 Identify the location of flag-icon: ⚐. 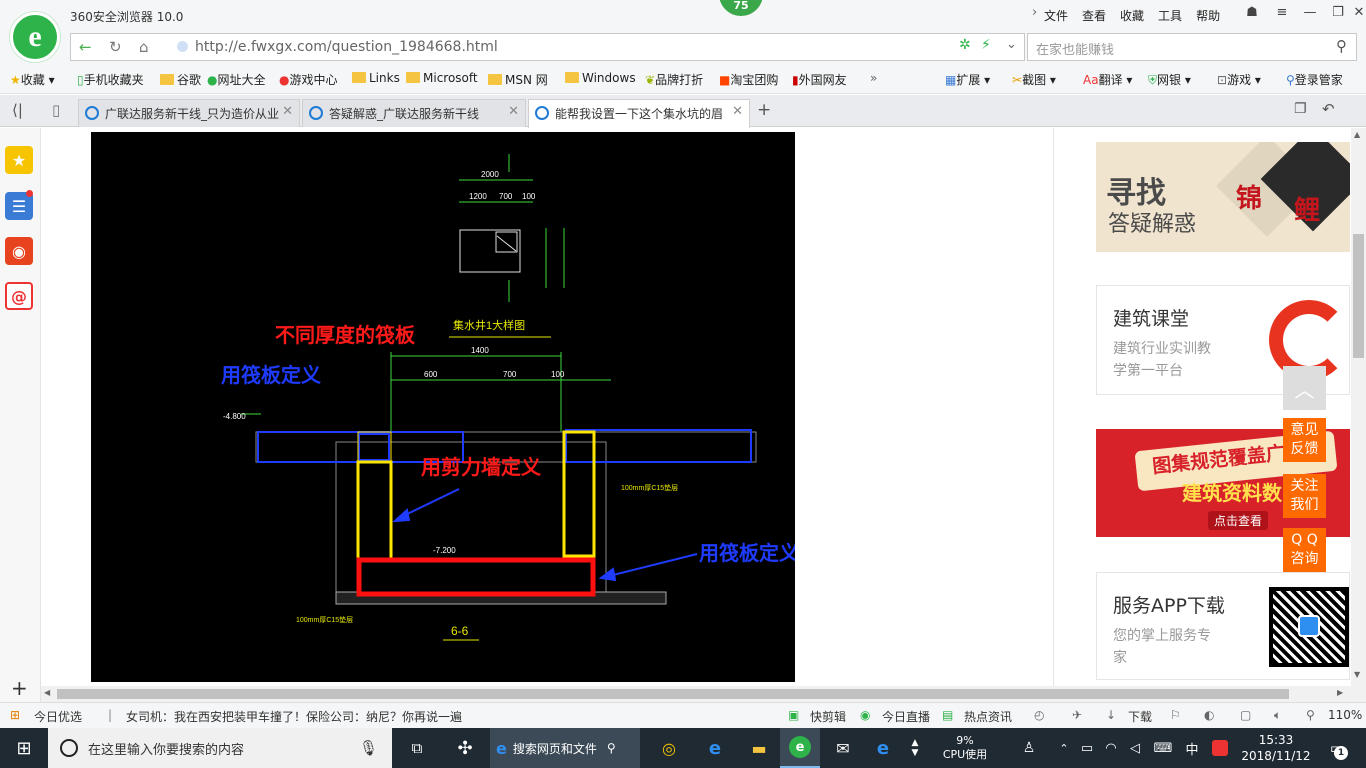
(1175, 715).